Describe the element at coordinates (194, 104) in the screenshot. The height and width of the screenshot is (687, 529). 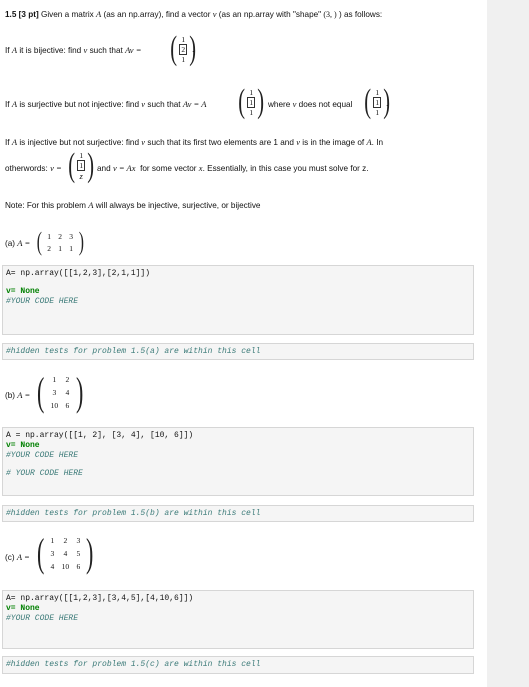
I see `equation: Av = A` at that location.